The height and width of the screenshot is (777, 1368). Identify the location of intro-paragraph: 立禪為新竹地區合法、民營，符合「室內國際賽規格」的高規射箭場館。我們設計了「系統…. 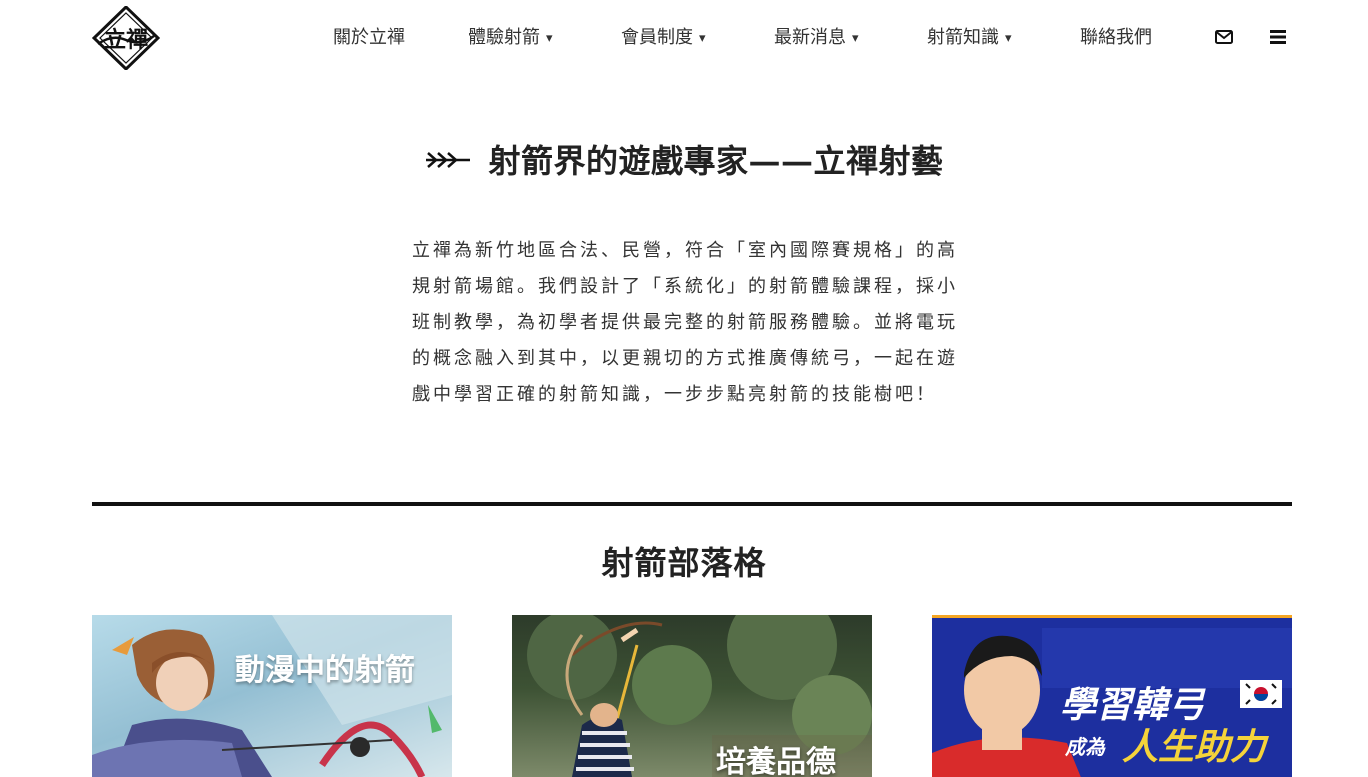
(685, 322).